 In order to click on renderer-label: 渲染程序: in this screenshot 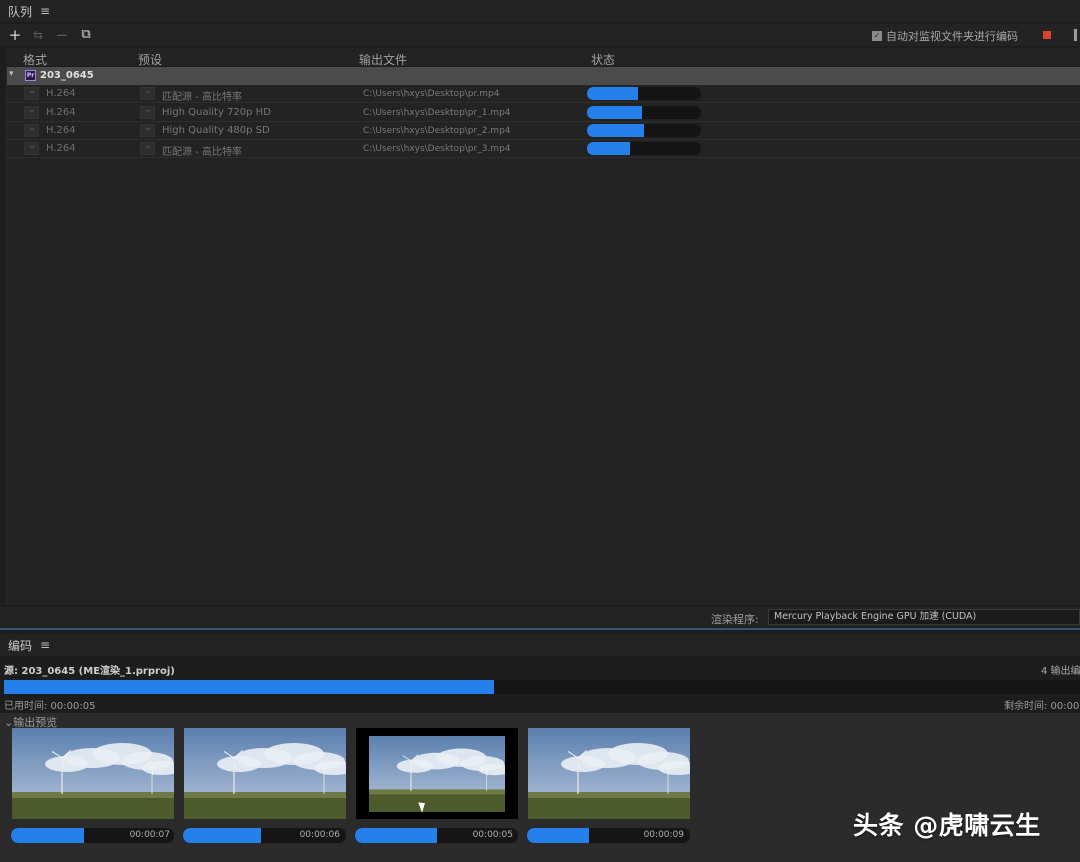, I will do `click(735, 619)`.